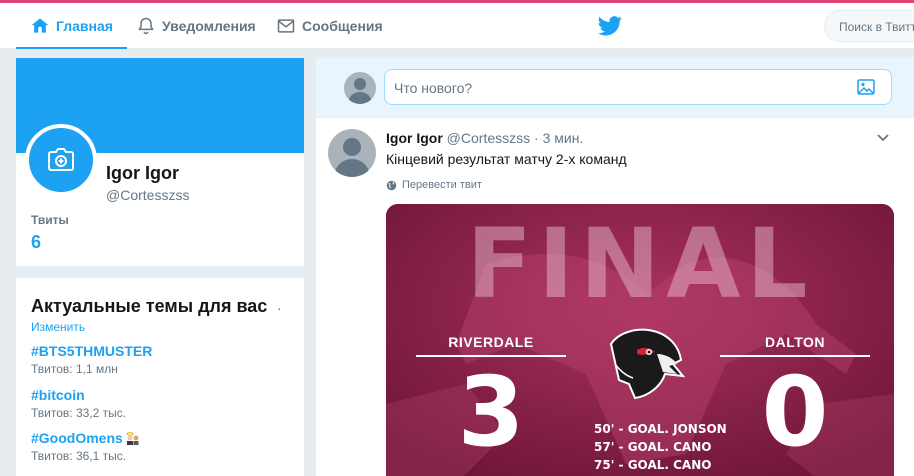 This screenshot has width=914, height=476. I want to click on home-team-name: RIVERDALE, so click(491, 342).